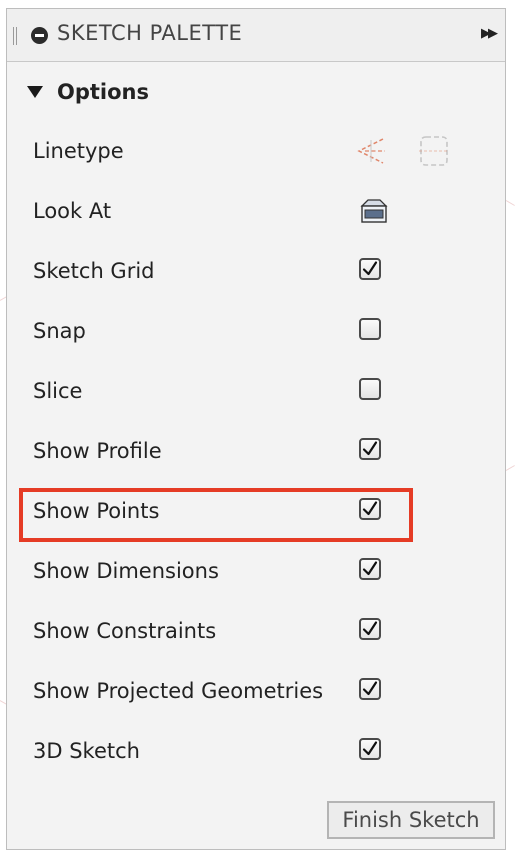 This screenshot has width=516, height=862. I want to click on row-show-projected-geometries: Show Projected Geometries, so click(253, 691).